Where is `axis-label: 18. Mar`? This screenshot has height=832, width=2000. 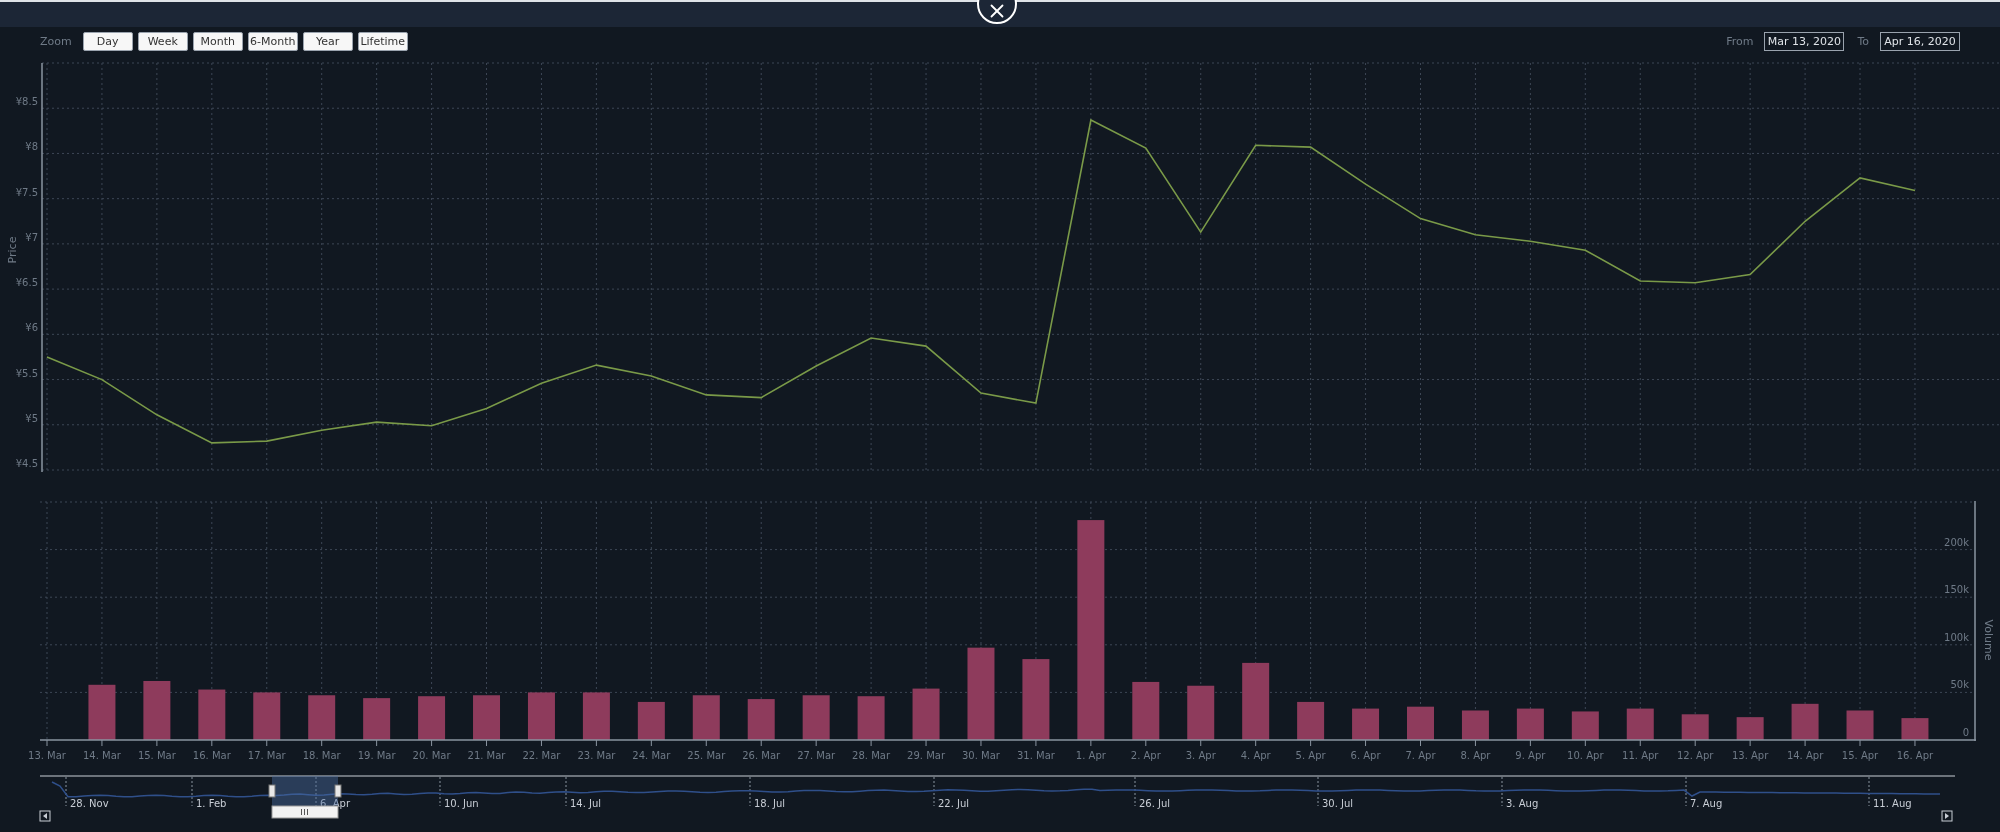 axis-label: 18. Mar is located at coordinates (321, 755).